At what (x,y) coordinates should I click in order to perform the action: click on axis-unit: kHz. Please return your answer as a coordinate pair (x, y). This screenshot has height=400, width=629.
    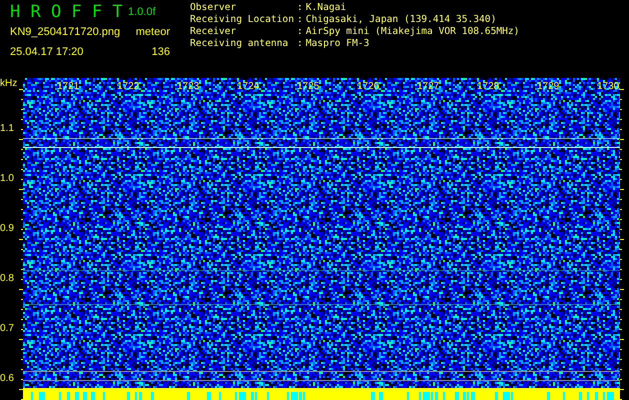
    Looking at the image, I should click on (9, 84).